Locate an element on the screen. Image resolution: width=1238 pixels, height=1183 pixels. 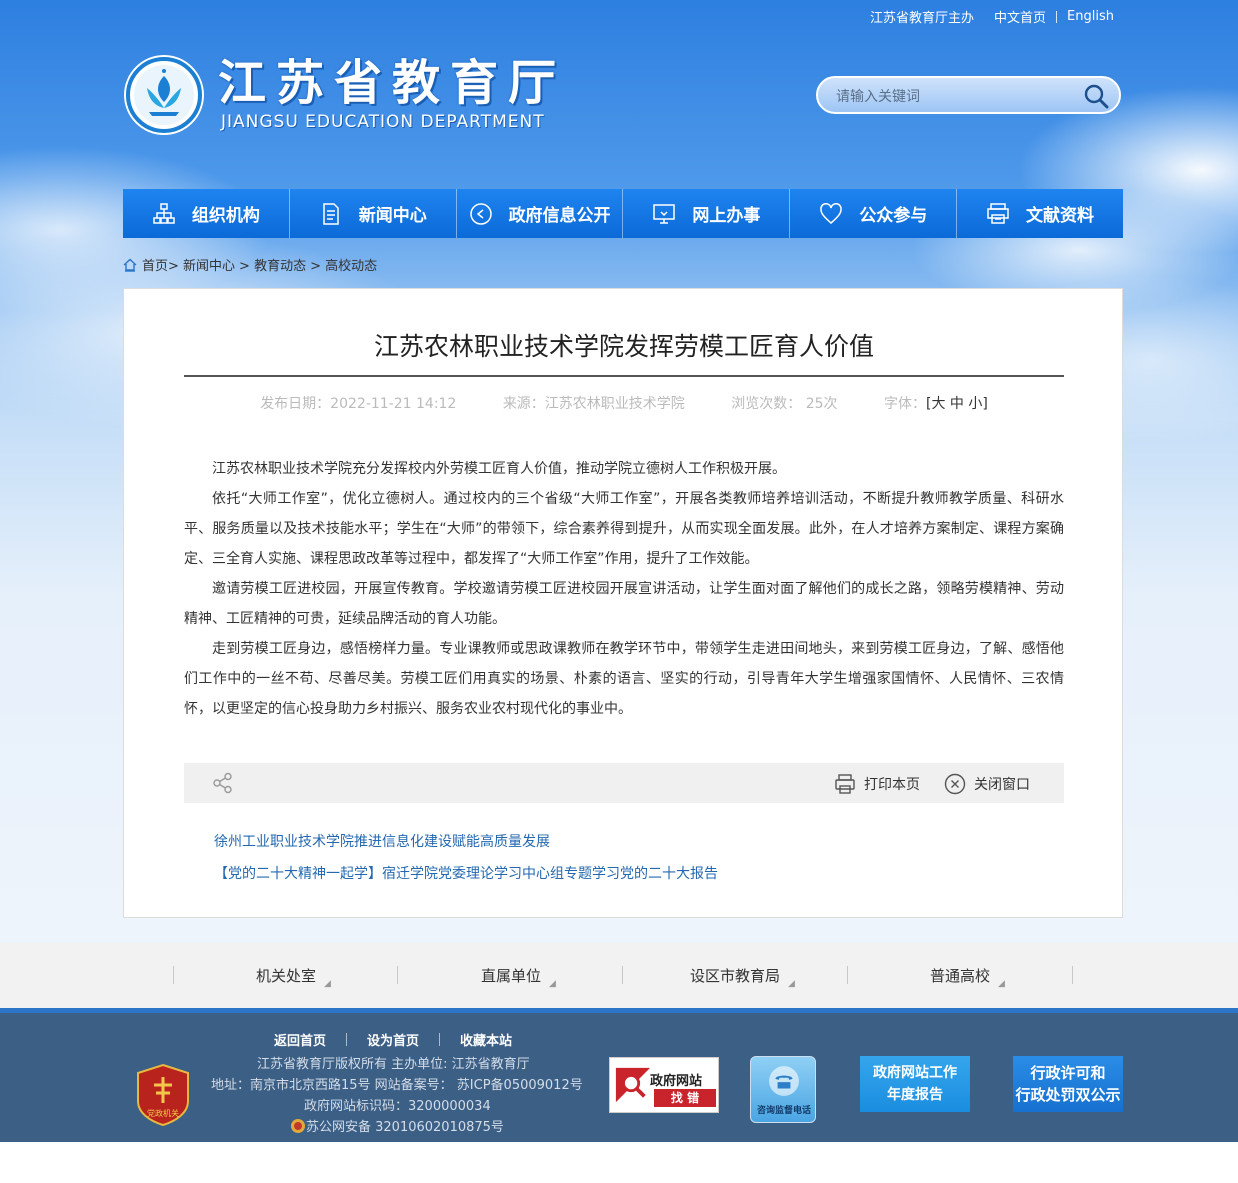
article-source: 来源：江苏农林职业技术学院 is located at coordinates (593, 404).